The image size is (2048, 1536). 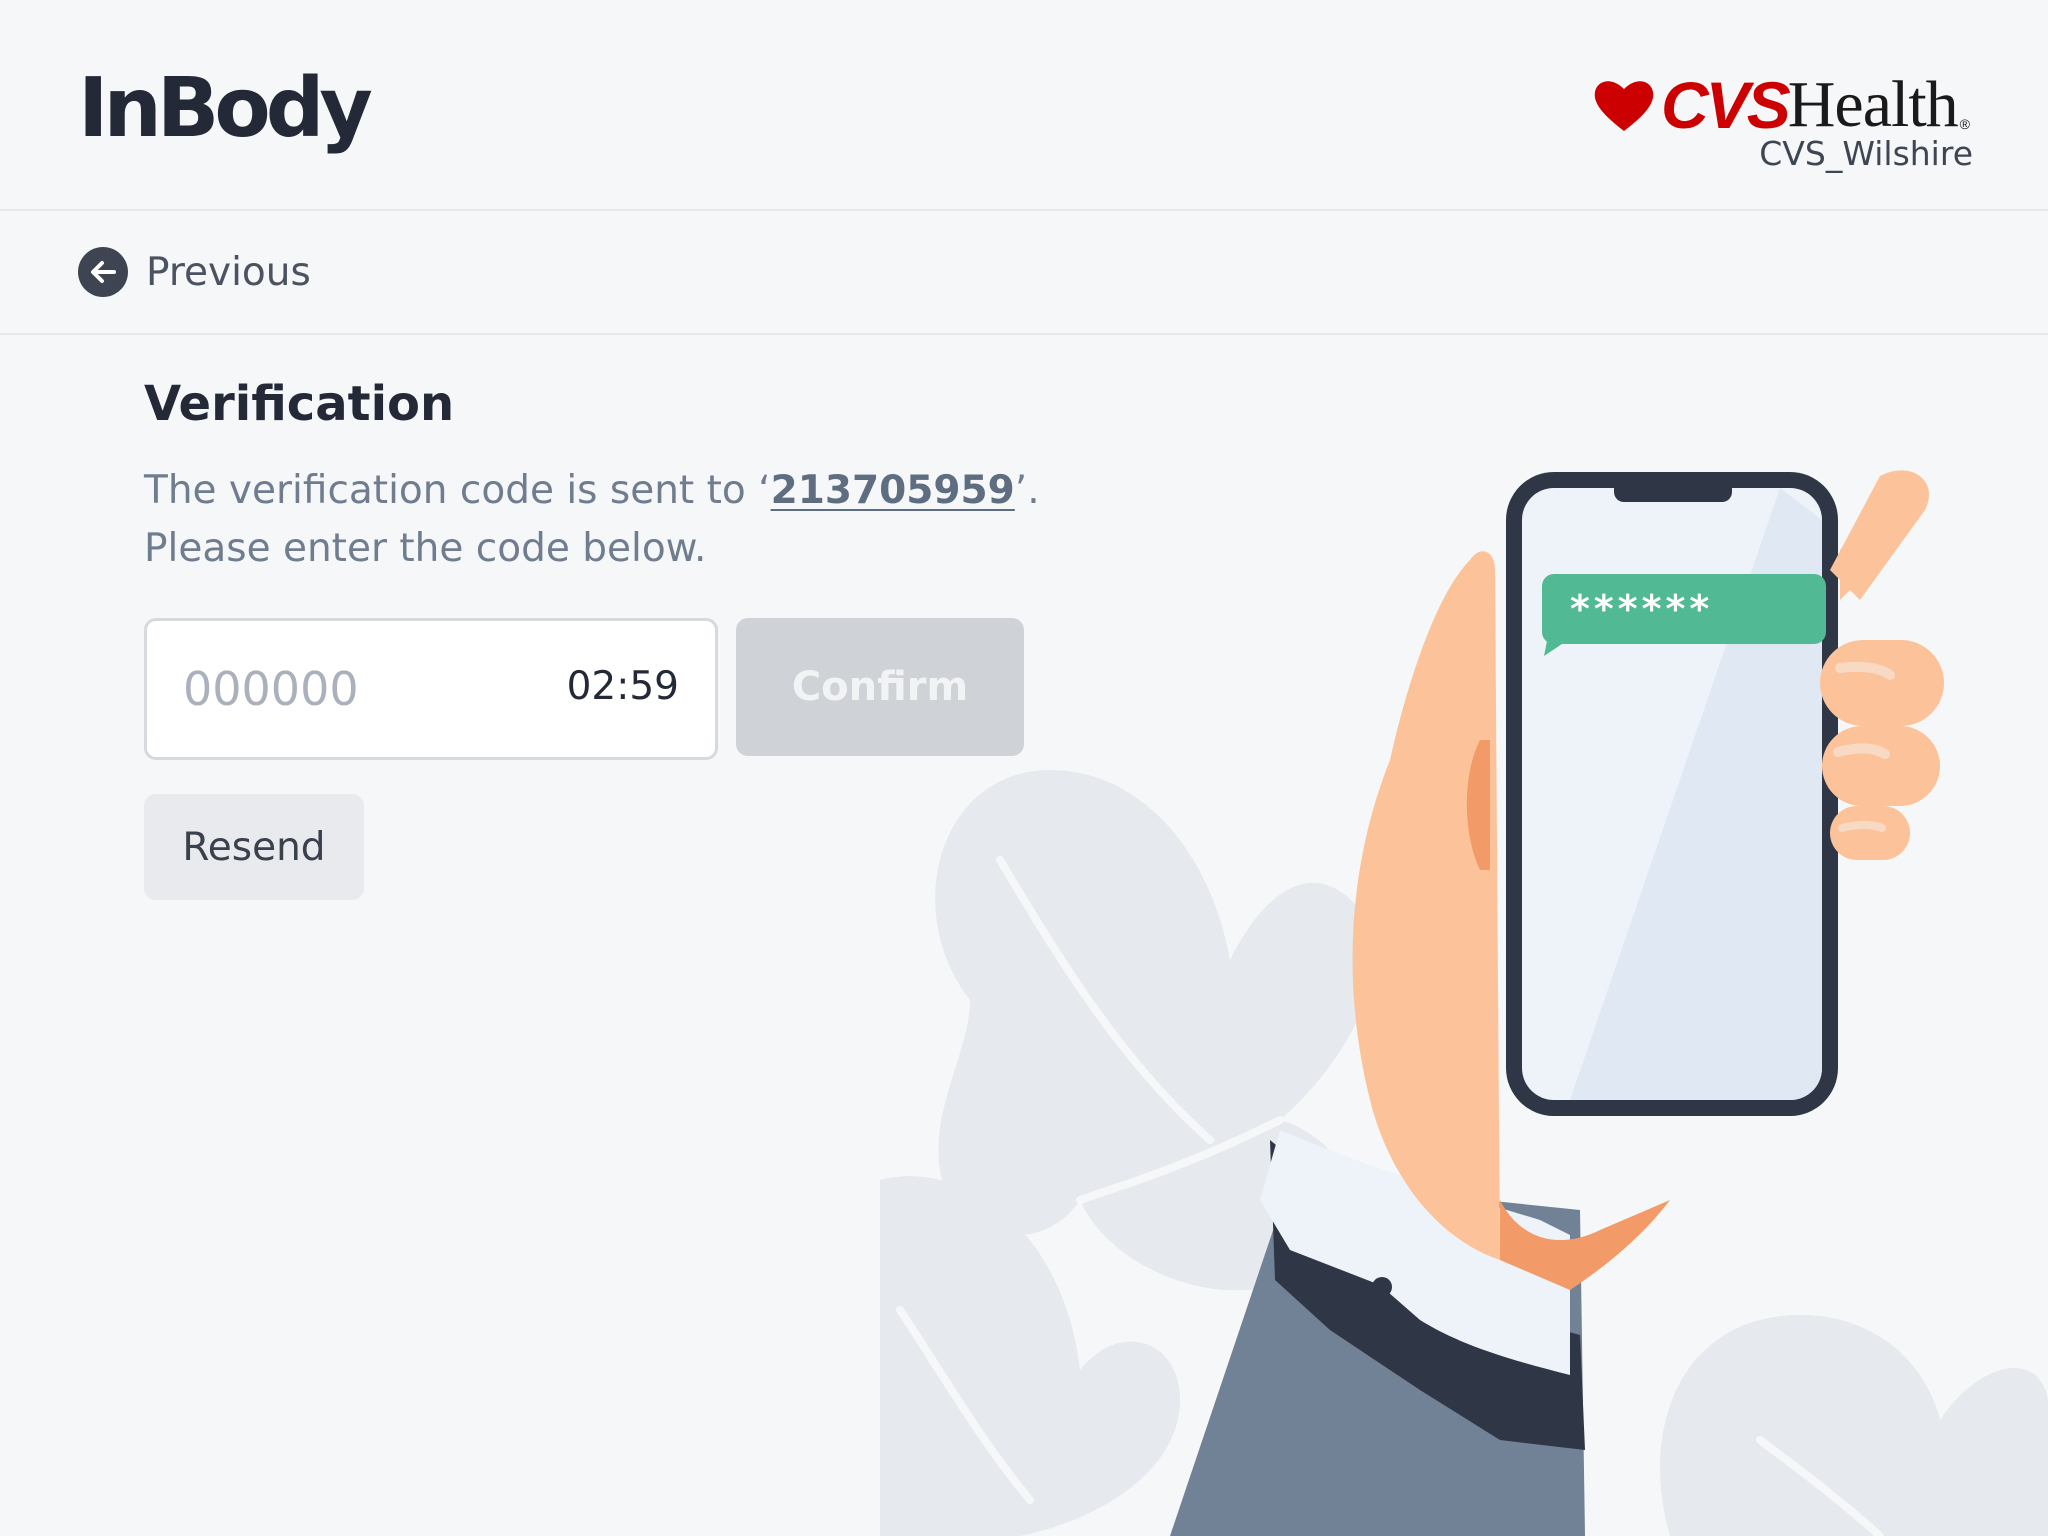 What do you see at coordinates (225, 108) in the screenshot?
I see `inbody-logo: InBody` at bounding box center [225, 108].